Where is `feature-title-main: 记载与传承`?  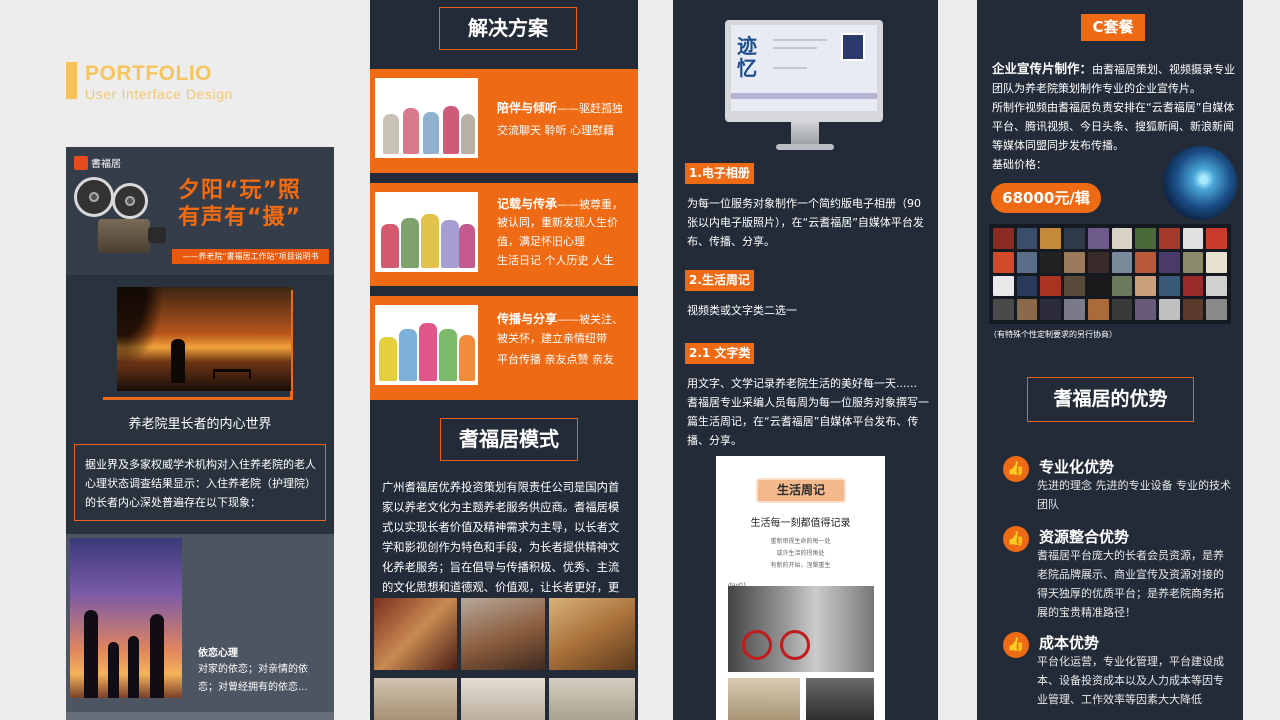 feature-title-main: 记载与传承 is located at coordinates (527, 204).